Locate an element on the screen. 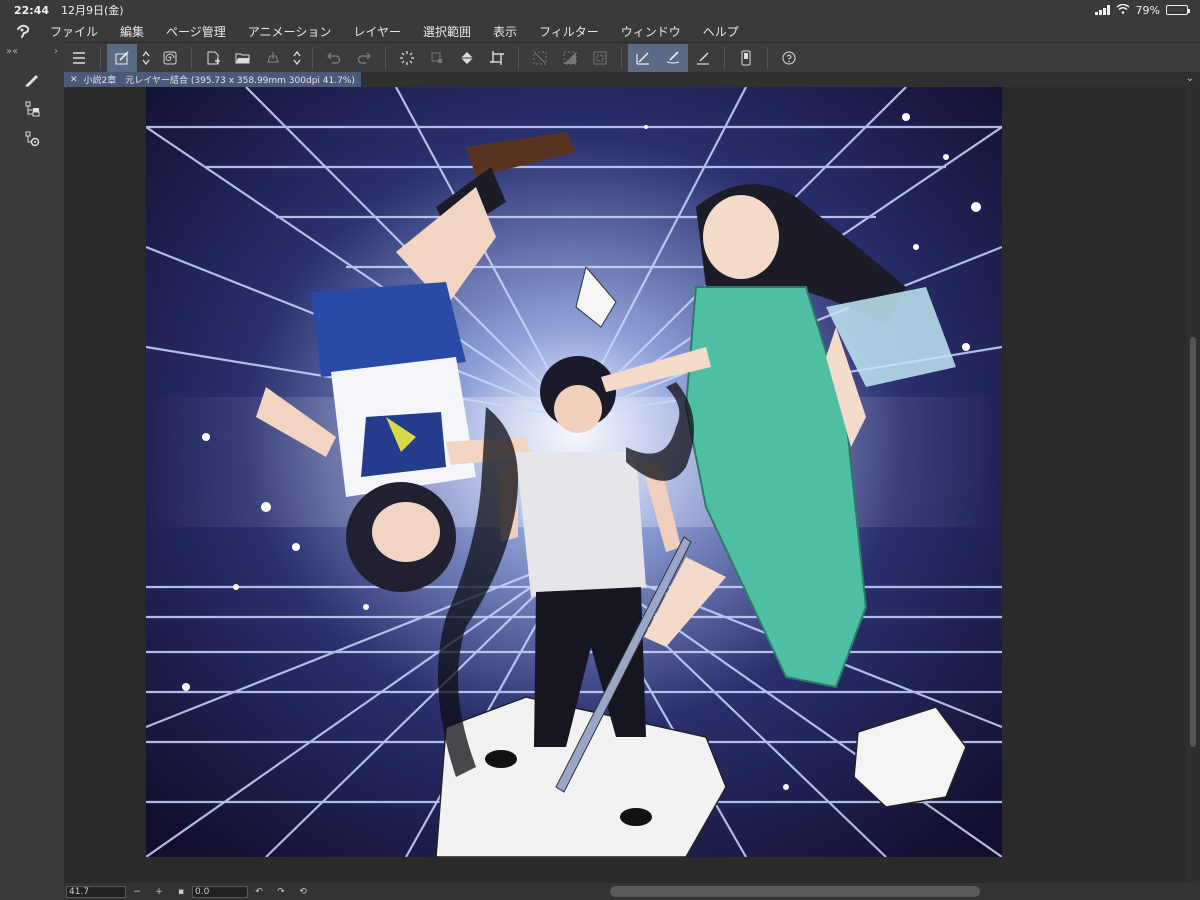  layer-settings-icon is located at coordinates (32, 139).